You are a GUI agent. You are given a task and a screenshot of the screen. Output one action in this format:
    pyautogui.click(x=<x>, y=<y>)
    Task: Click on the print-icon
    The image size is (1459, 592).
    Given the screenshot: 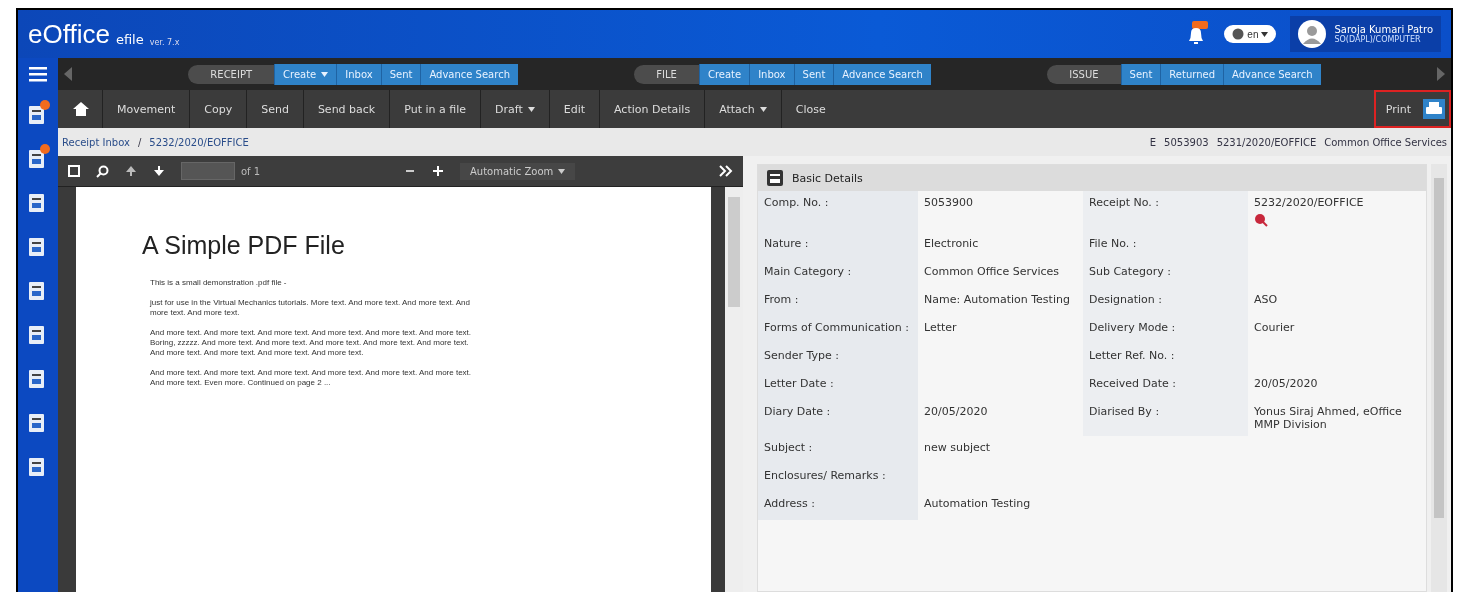 What is the action you would take?
    pyautogui.click(x=1434, y=109)
    